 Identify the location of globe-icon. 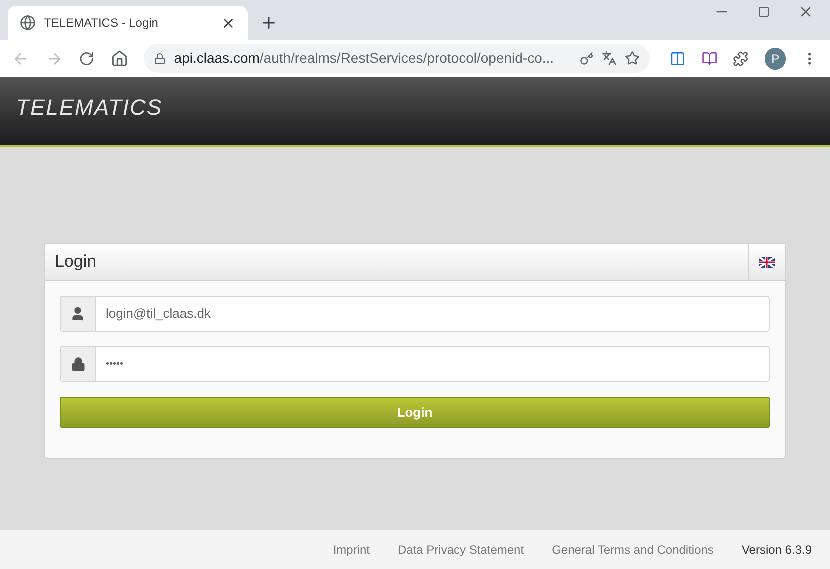
(28, 23).